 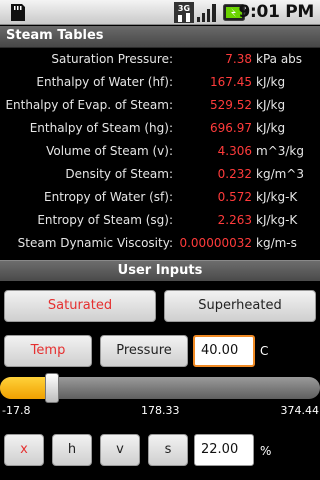 I want to click on value-unit-label: C, so click(x=264, y=351).